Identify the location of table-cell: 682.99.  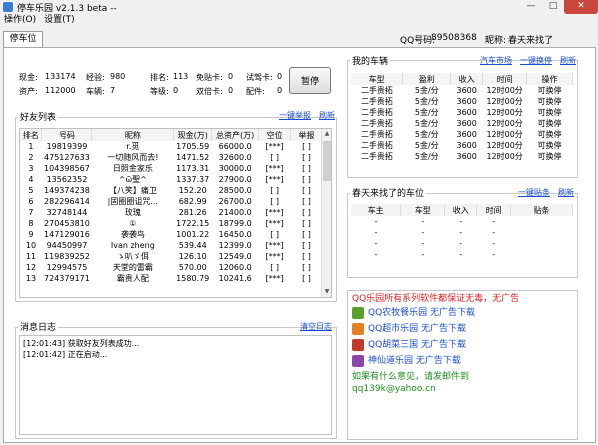
(192, 201).